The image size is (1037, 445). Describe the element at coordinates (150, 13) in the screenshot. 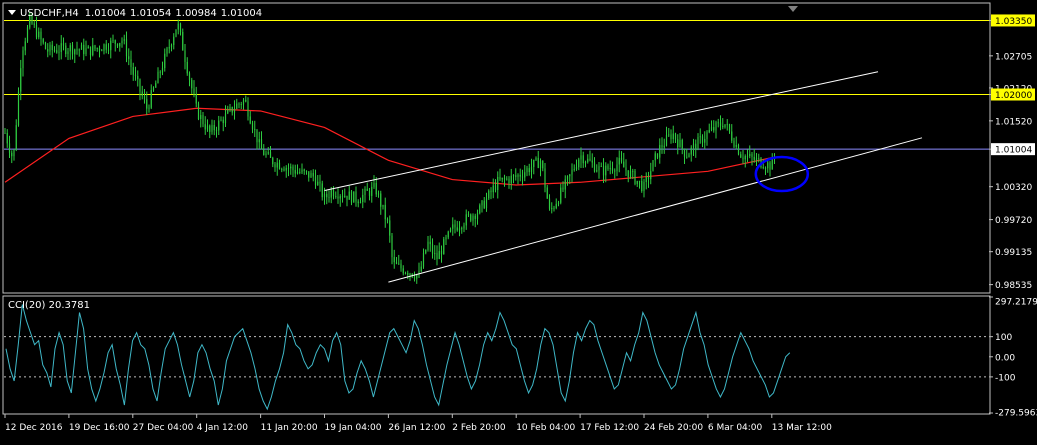

I see `ohlc-high: 1.01054` at that location.